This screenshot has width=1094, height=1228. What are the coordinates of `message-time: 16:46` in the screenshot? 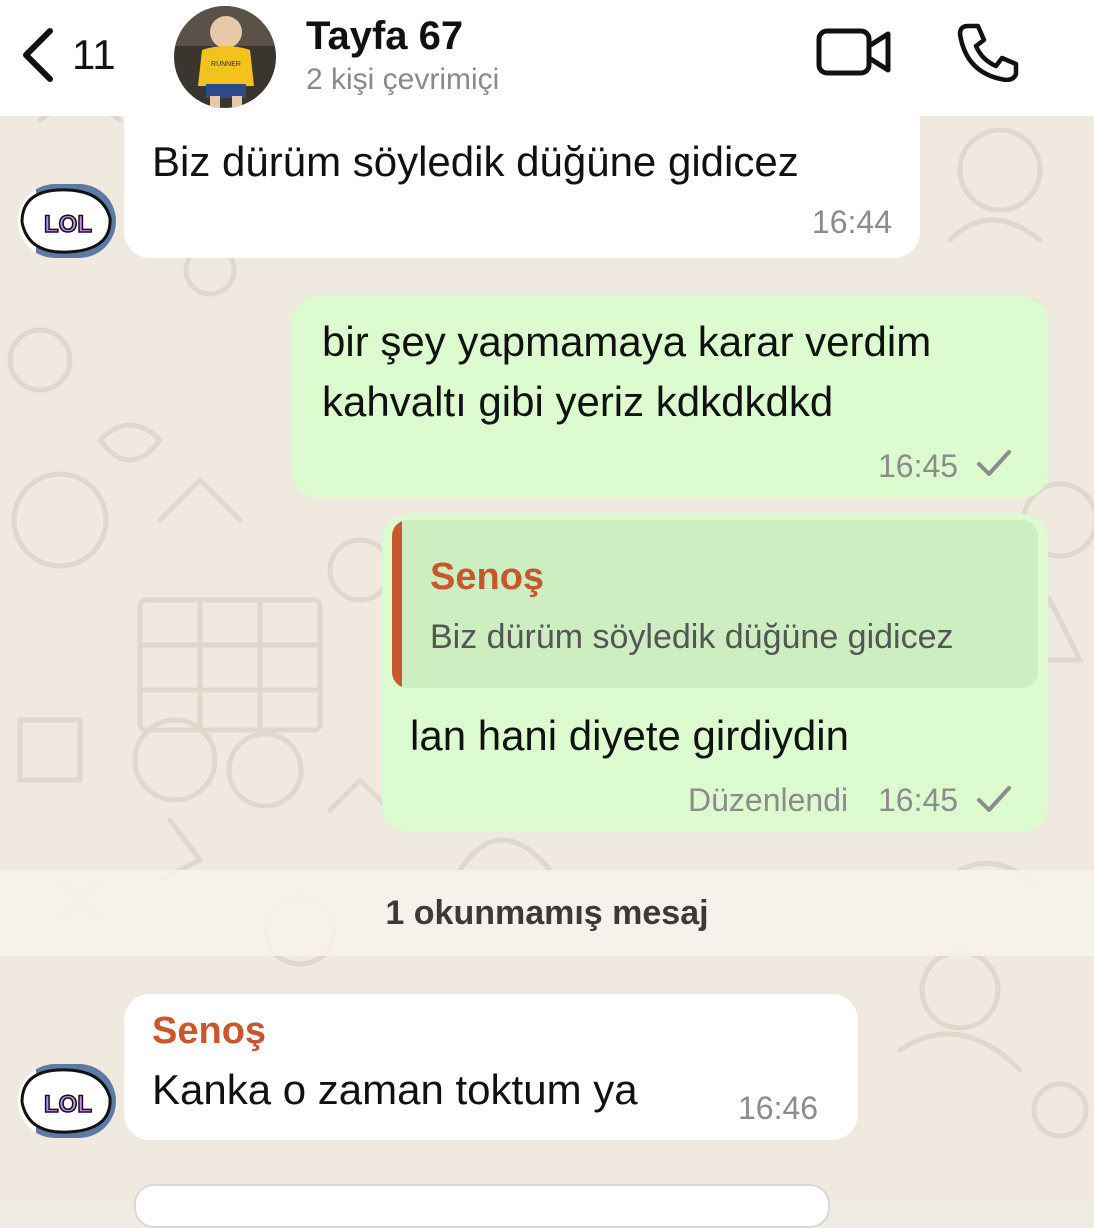 It's located at (778, 1108).